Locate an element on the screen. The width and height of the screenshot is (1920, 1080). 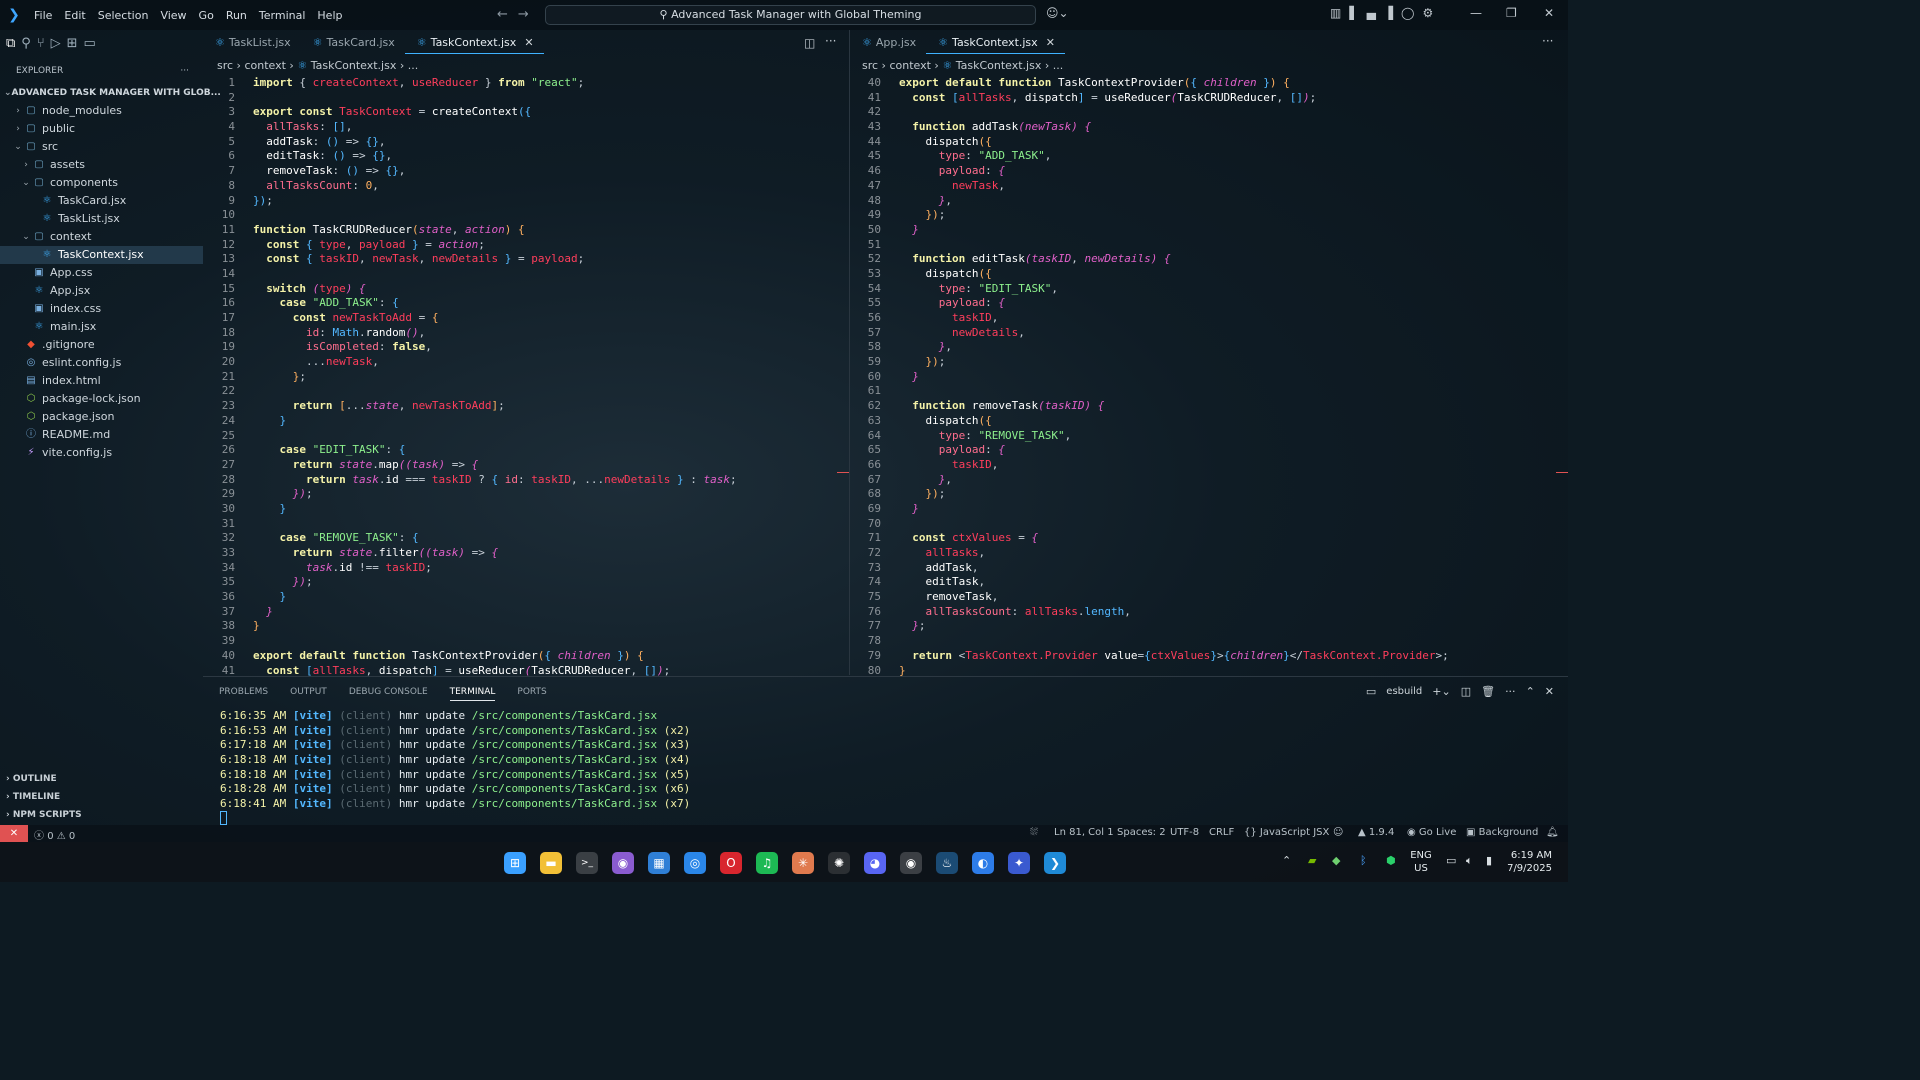
menu-terminal: Terminal is located at coordinates (282, 15).